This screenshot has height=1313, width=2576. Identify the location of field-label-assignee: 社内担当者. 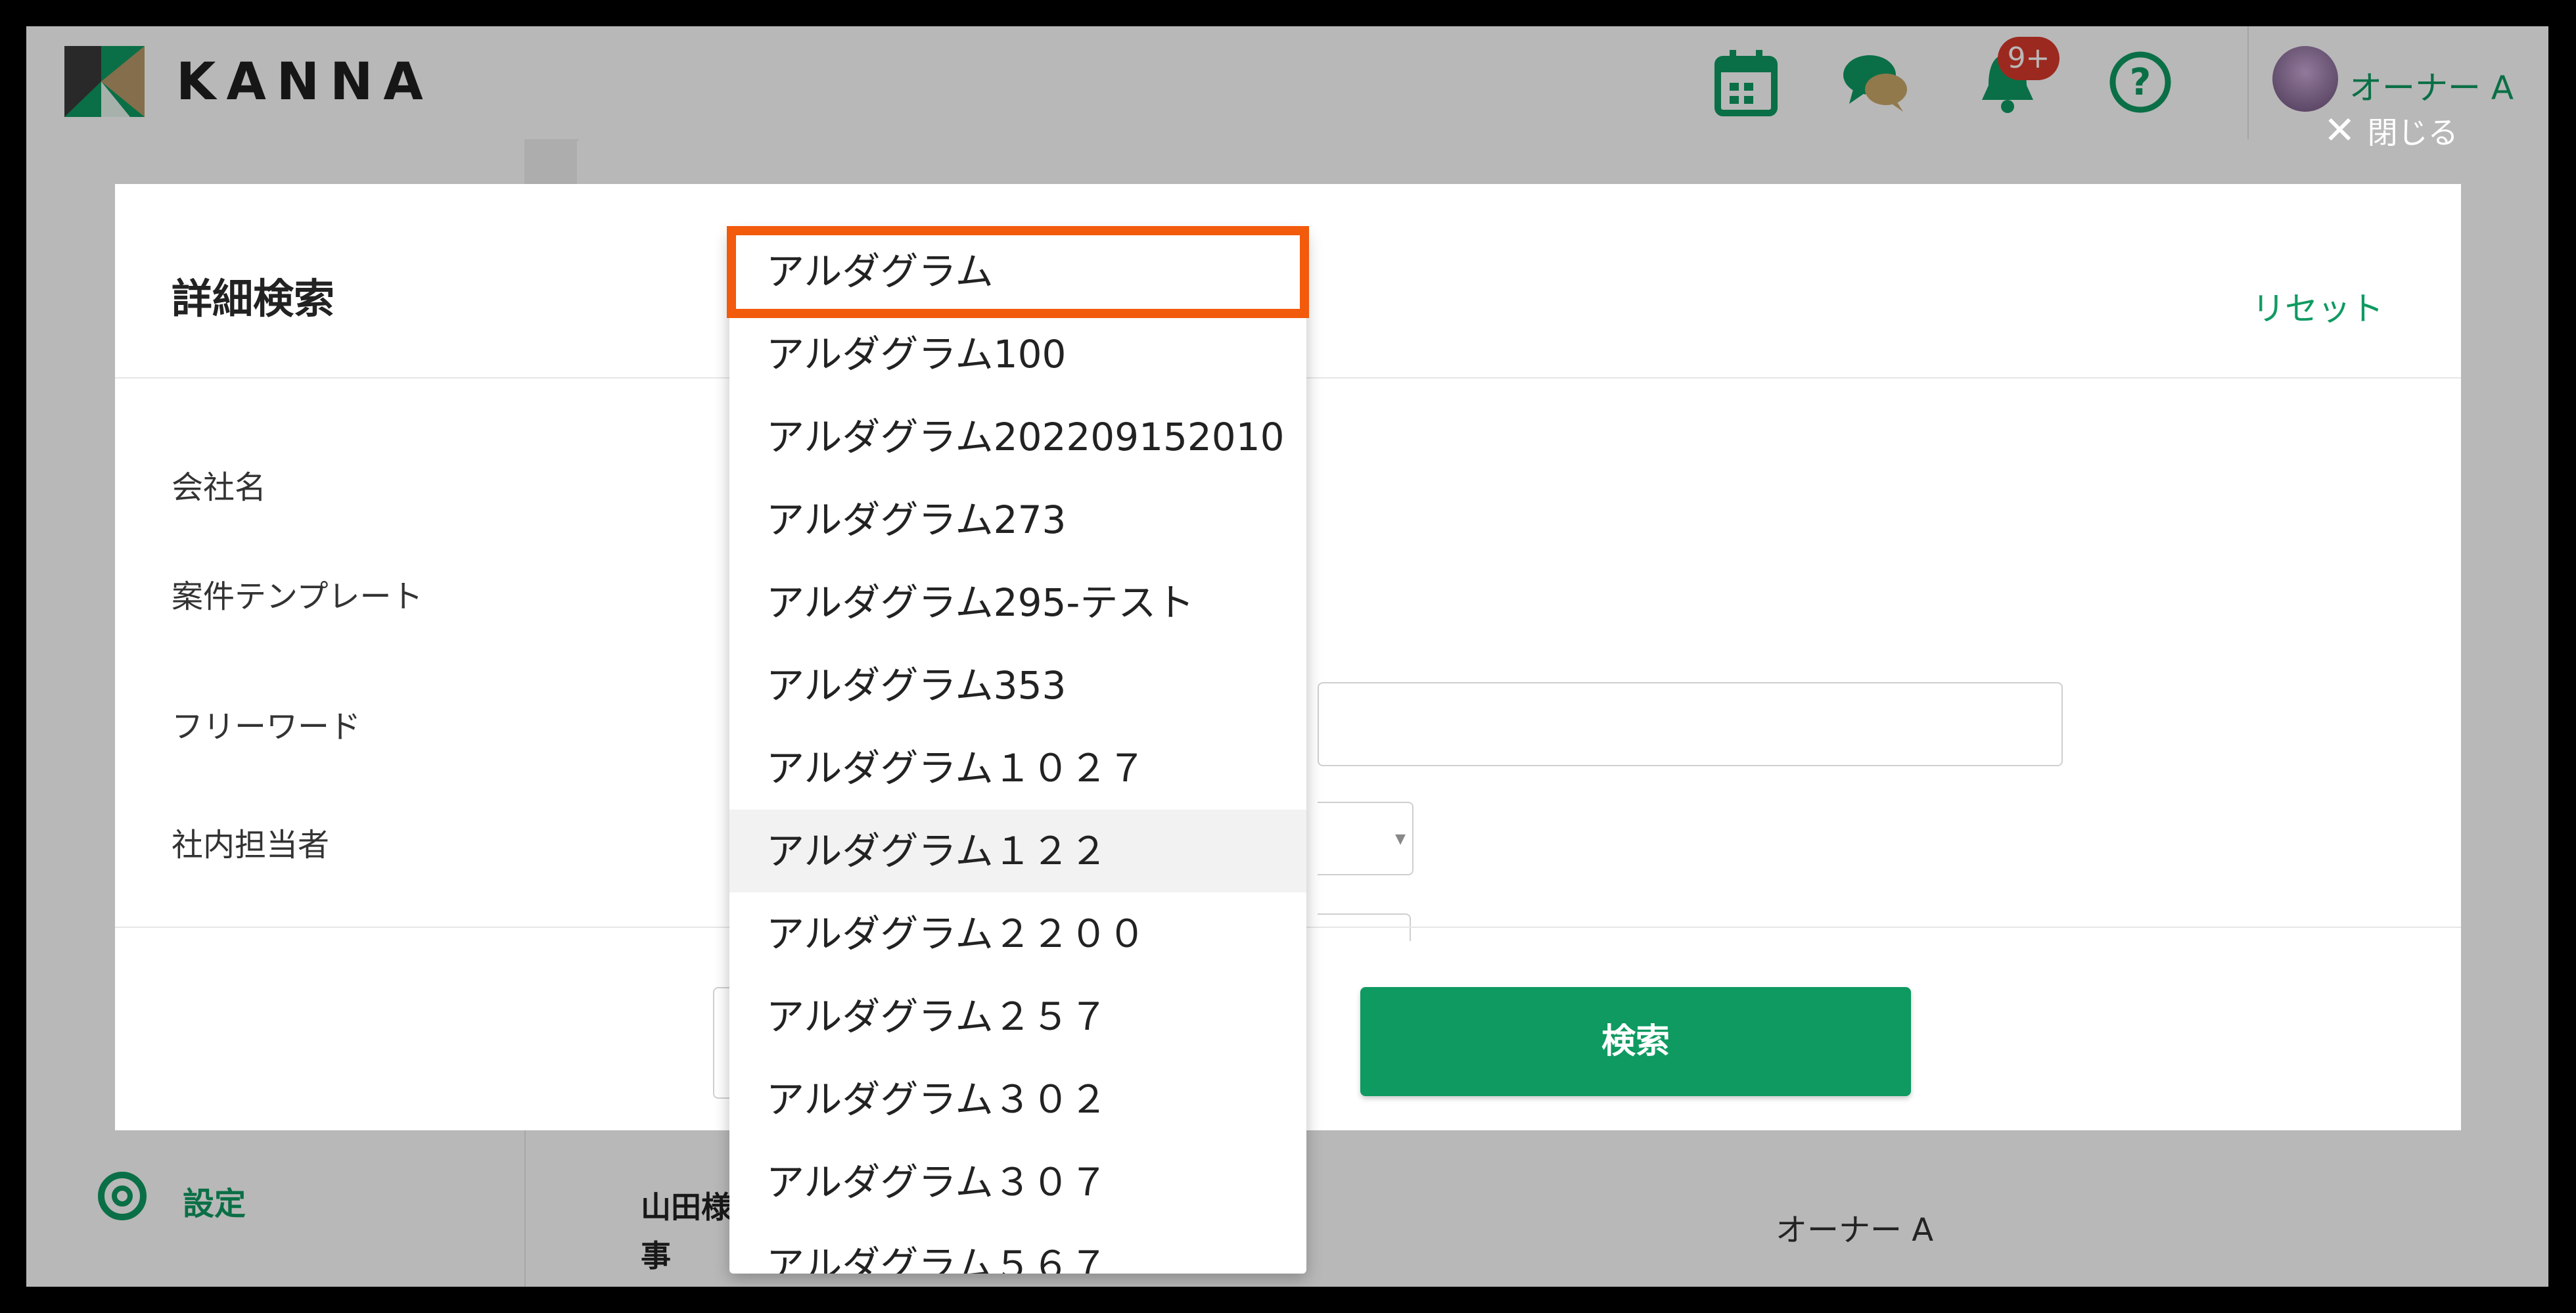
(251, 845).